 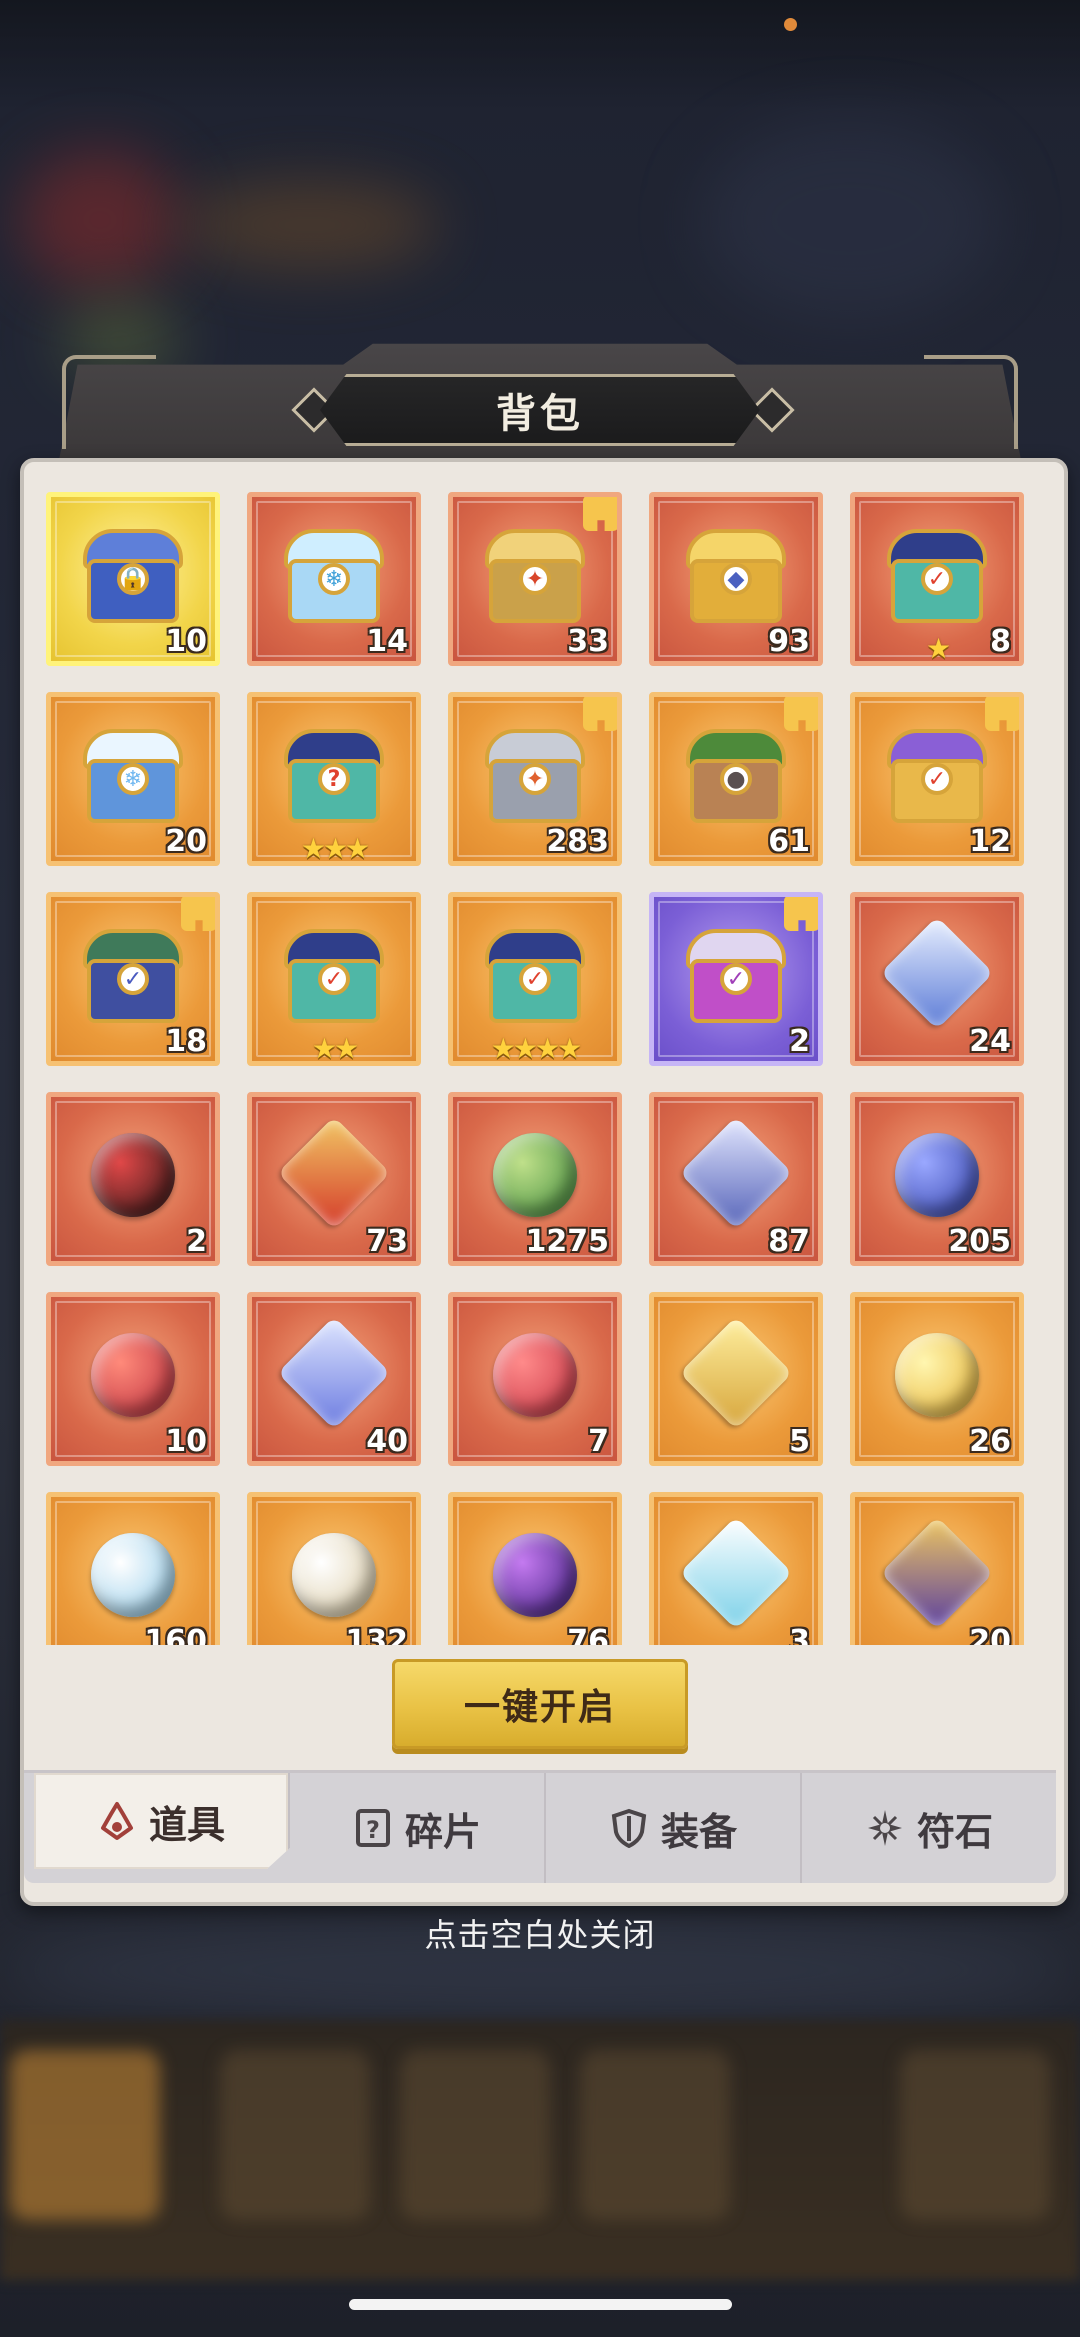 I want to click on inventory-item-red-flower: 7, so click(x=535, y=1379).